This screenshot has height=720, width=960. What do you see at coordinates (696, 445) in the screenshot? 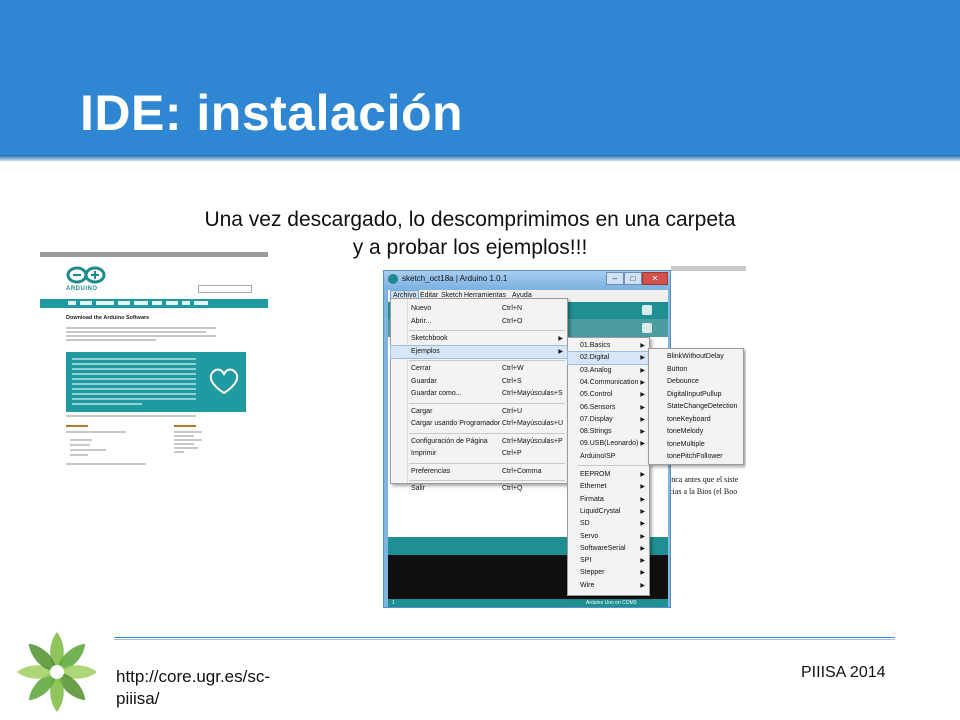
I see `digital-example-item: toneMultiple` at bounding box center [696, 445].